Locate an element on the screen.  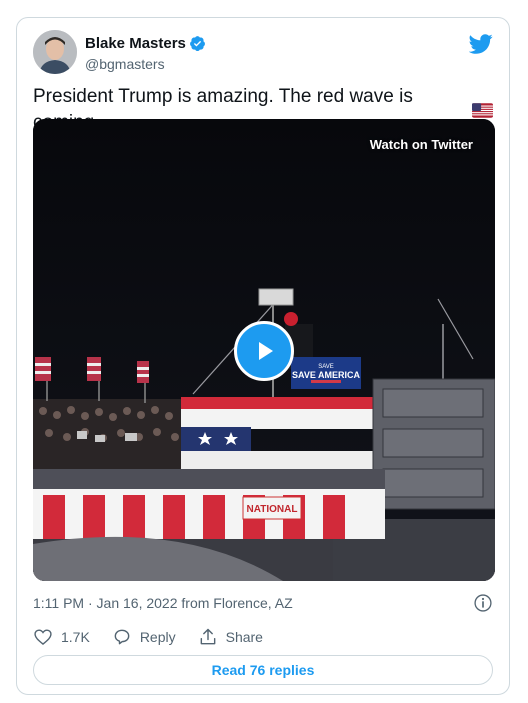
reply-button: Reply is located at coordinates (144, 637).